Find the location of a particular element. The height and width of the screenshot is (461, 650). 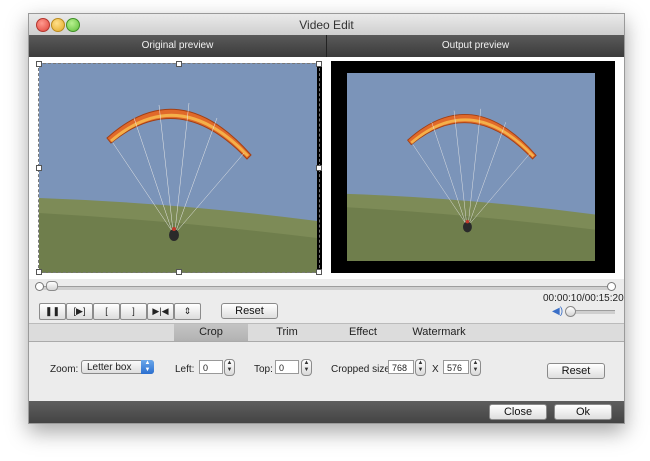

preview-header: Original preview Output preview is located at coordinates (326, 46).